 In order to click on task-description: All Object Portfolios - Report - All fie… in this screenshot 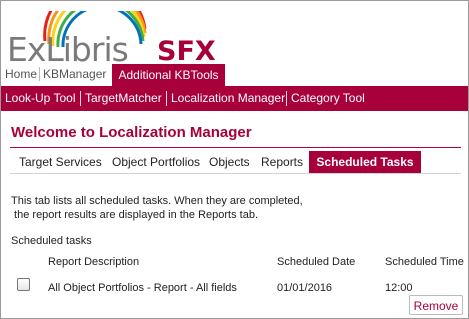, I will do `click(142, 288)`.